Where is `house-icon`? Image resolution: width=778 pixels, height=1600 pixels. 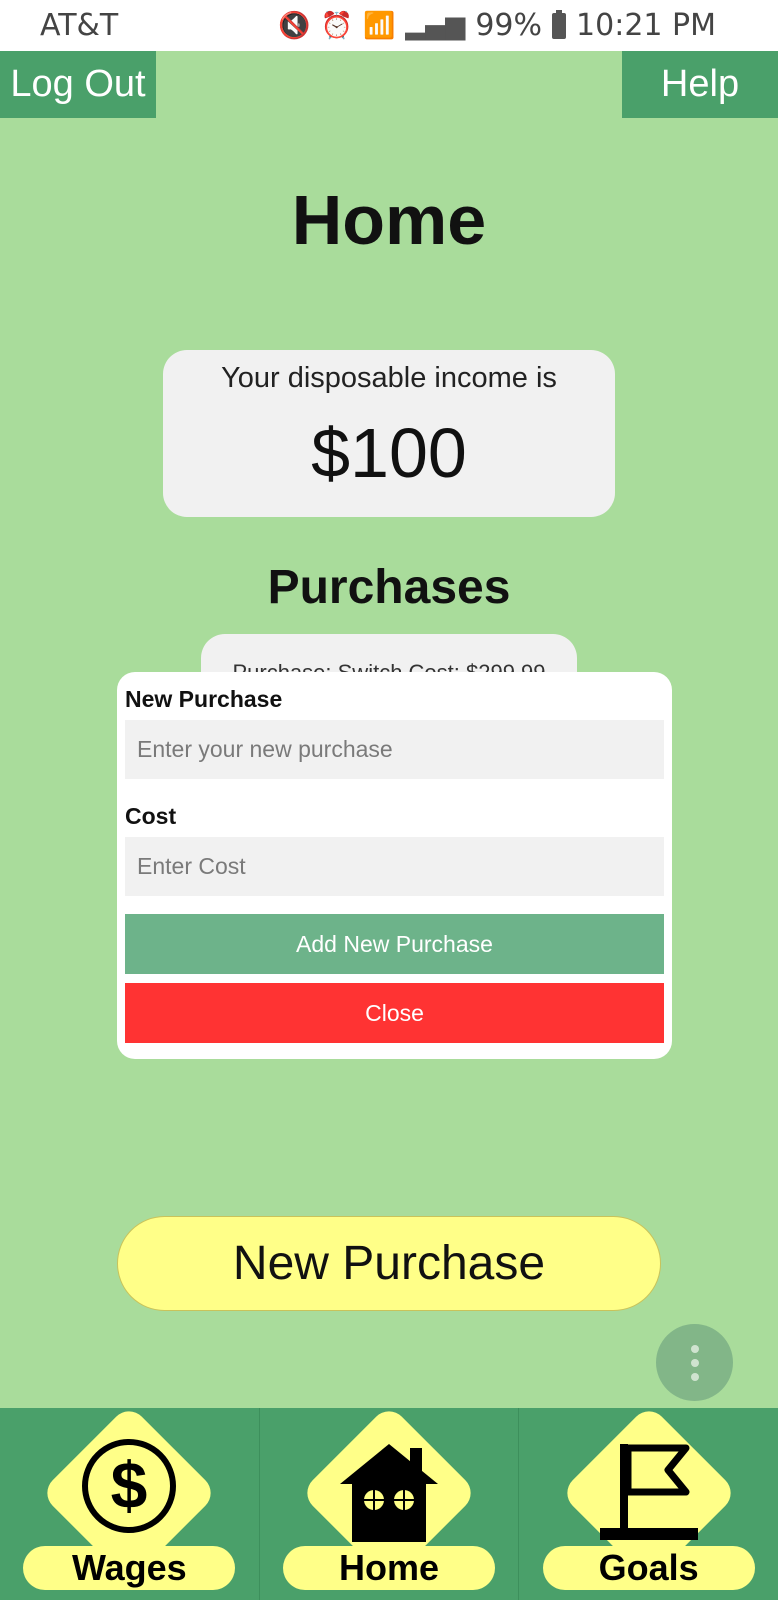 house-icon is located at coordinates (389, 1493).